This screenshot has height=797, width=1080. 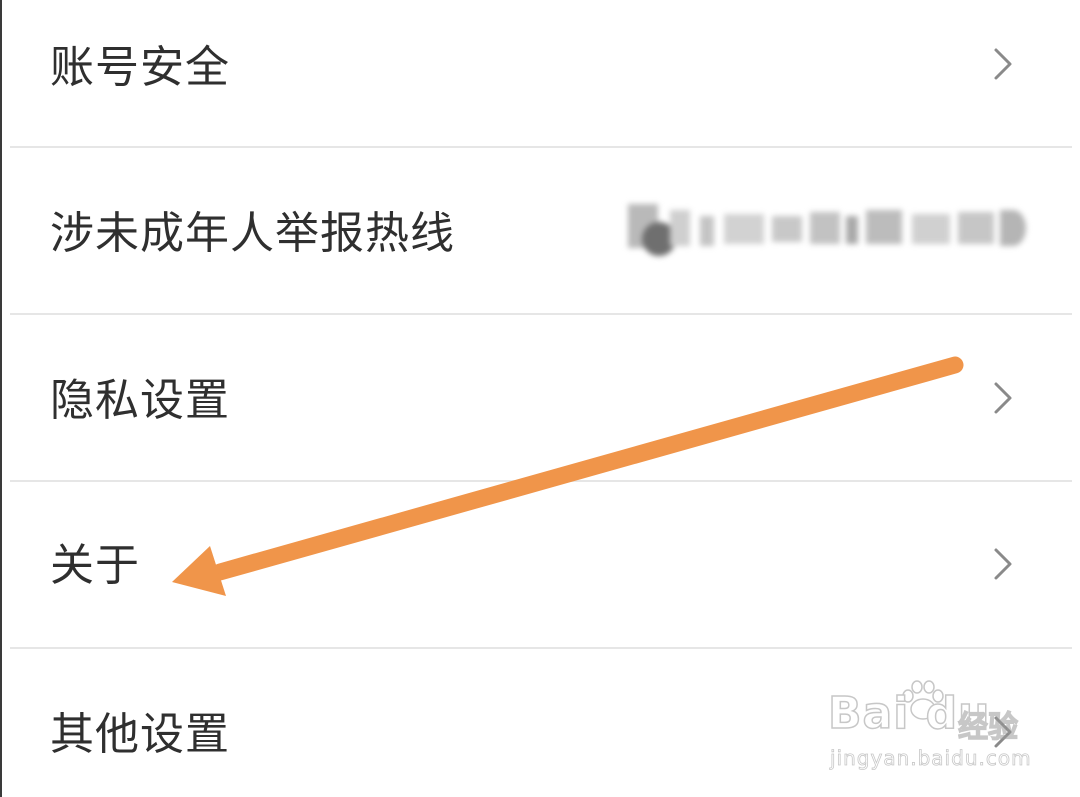 I want to click on settings-item-label: 账号安全, so click(x=140, y=67).